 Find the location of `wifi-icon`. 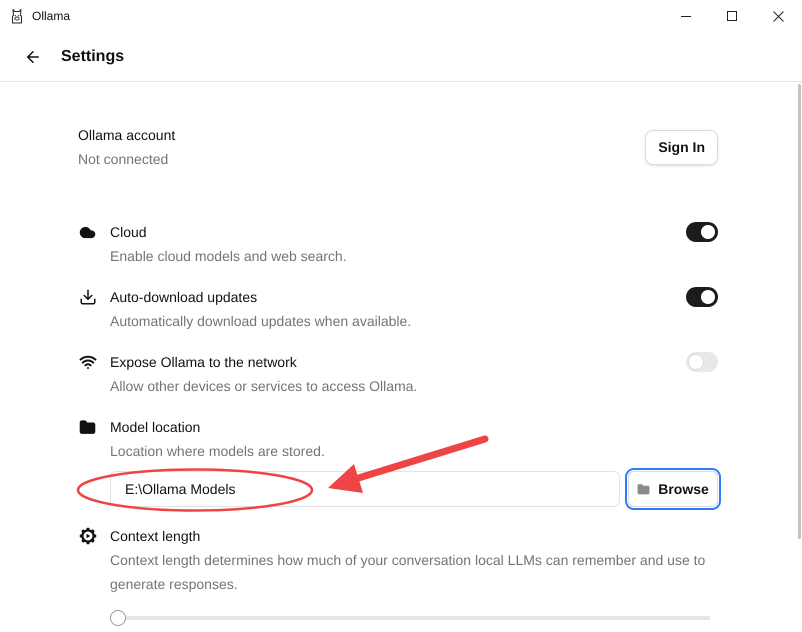

wifi-icon is located at coordinates (88, 362).